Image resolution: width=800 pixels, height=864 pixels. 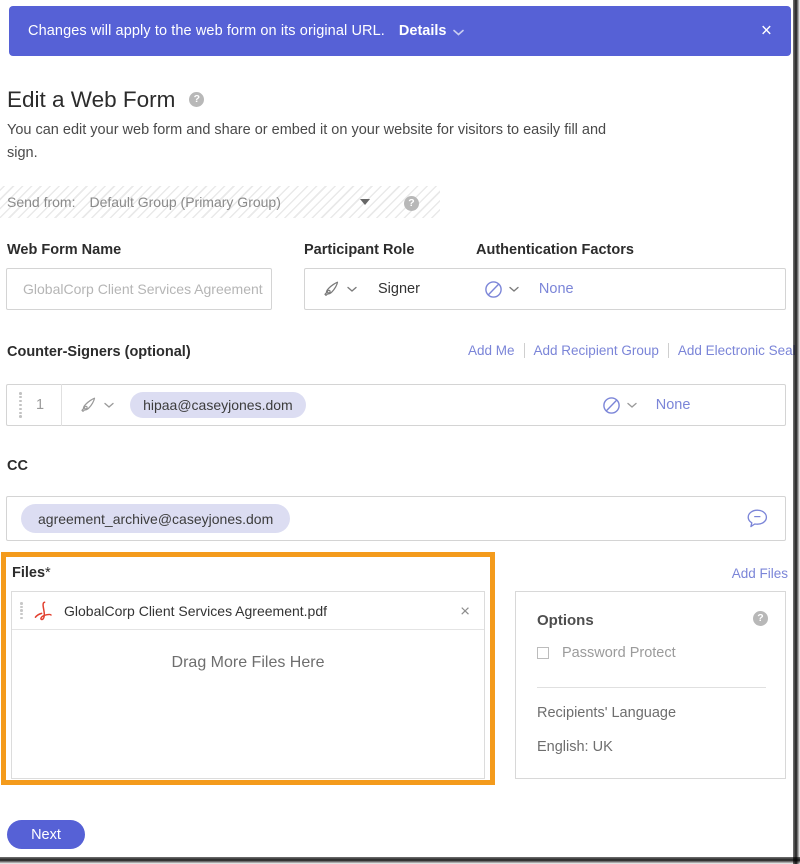 I want to click on recipients-language-label: Recipients' Language, so click(x=607, y=713).